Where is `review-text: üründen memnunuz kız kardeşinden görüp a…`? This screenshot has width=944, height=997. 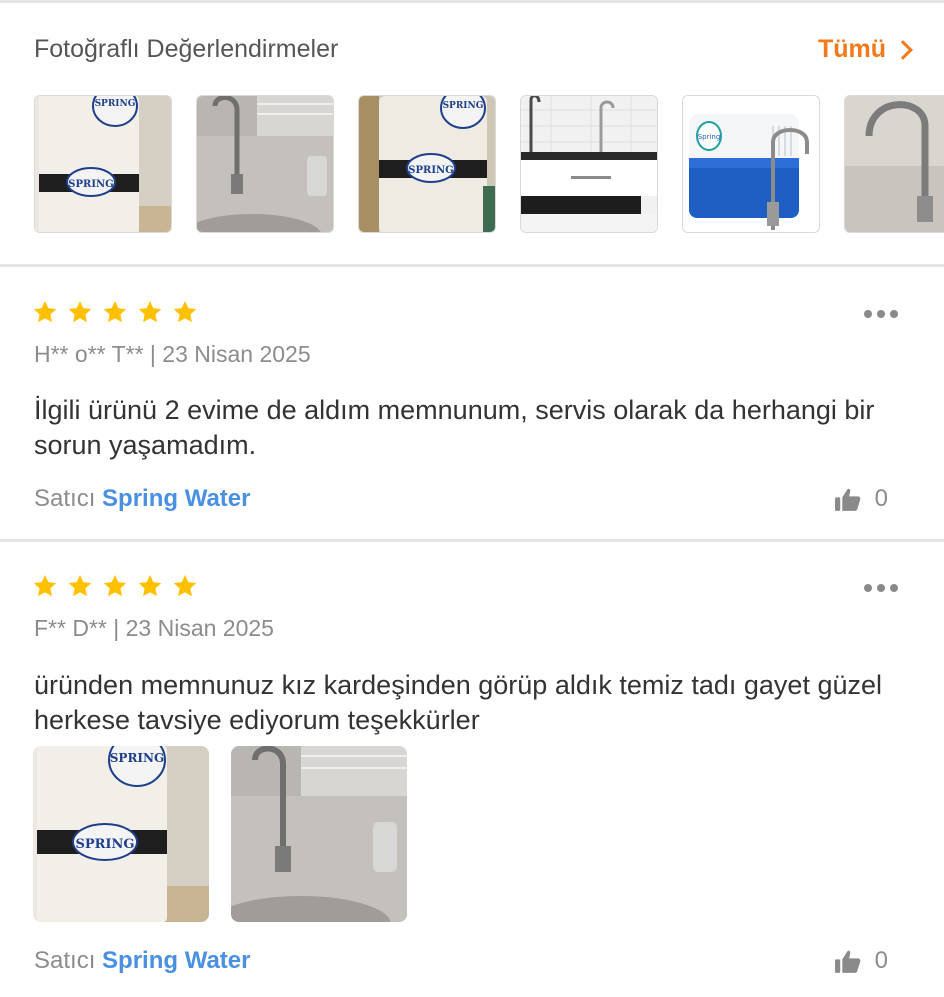
review-text: üründen memnunuz kız kardeşinden görüp a… is located at coordinates (458, 702).